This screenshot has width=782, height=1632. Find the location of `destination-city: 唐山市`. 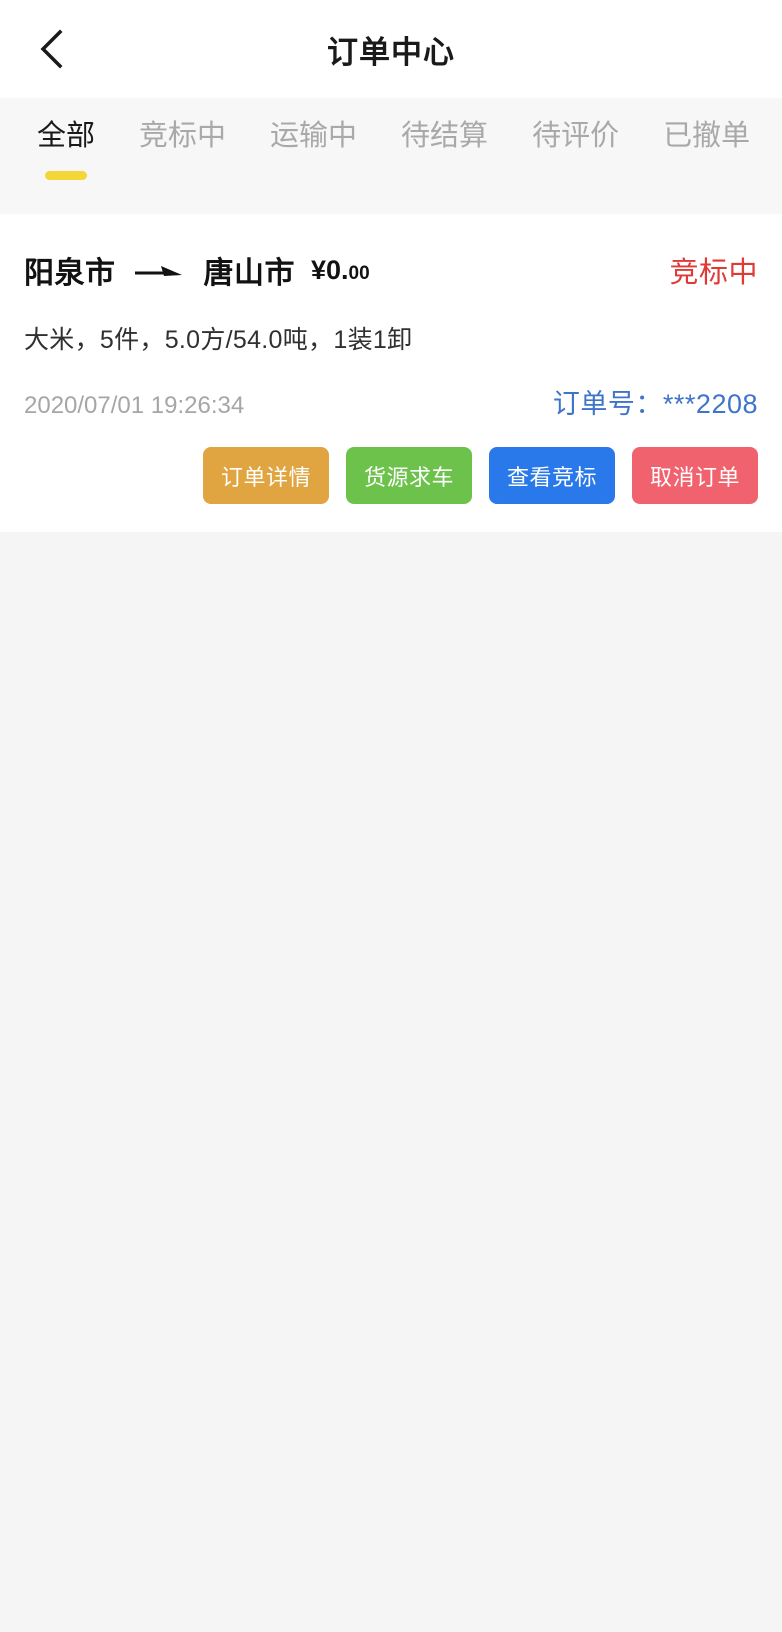

destination-city: 唐山市 is located at coordinates (249, 273).